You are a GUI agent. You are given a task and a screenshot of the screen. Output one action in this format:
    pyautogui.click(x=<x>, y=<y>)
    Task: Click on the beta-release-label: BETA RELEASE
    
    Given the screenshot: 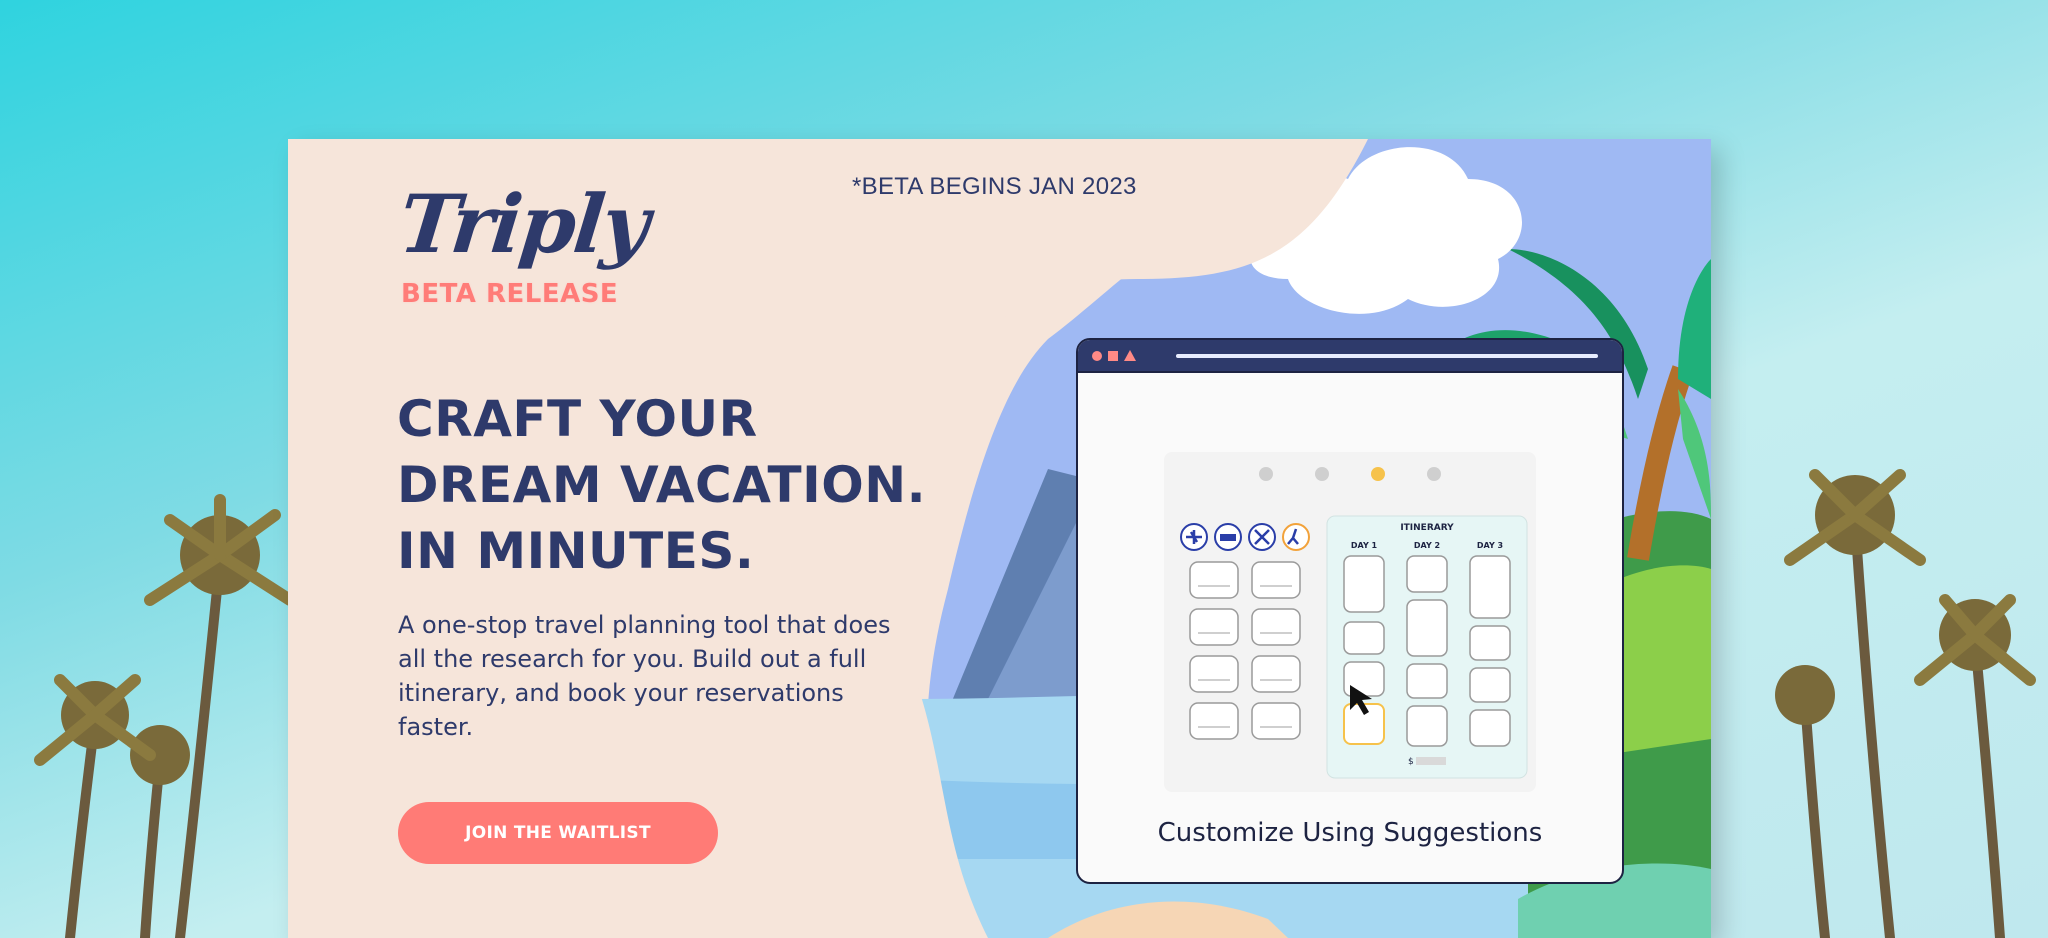 What is the action you would take?
    pyautogui.click(x=510, y=294)
    